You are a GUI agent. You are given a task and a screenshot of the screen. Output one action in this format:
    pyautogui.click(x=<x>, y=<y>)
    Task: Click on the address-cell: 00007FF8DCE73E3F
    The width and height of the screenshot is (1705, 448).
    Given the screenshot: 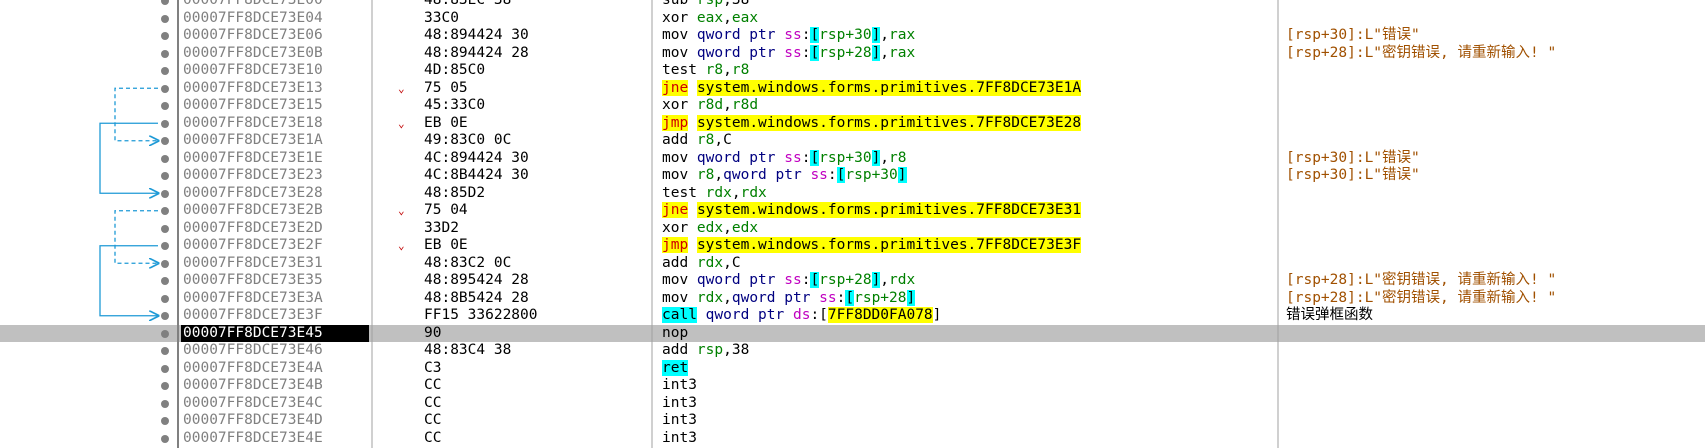 What is the action you would take?
    pyautogui.click(x=275, y=316)
    